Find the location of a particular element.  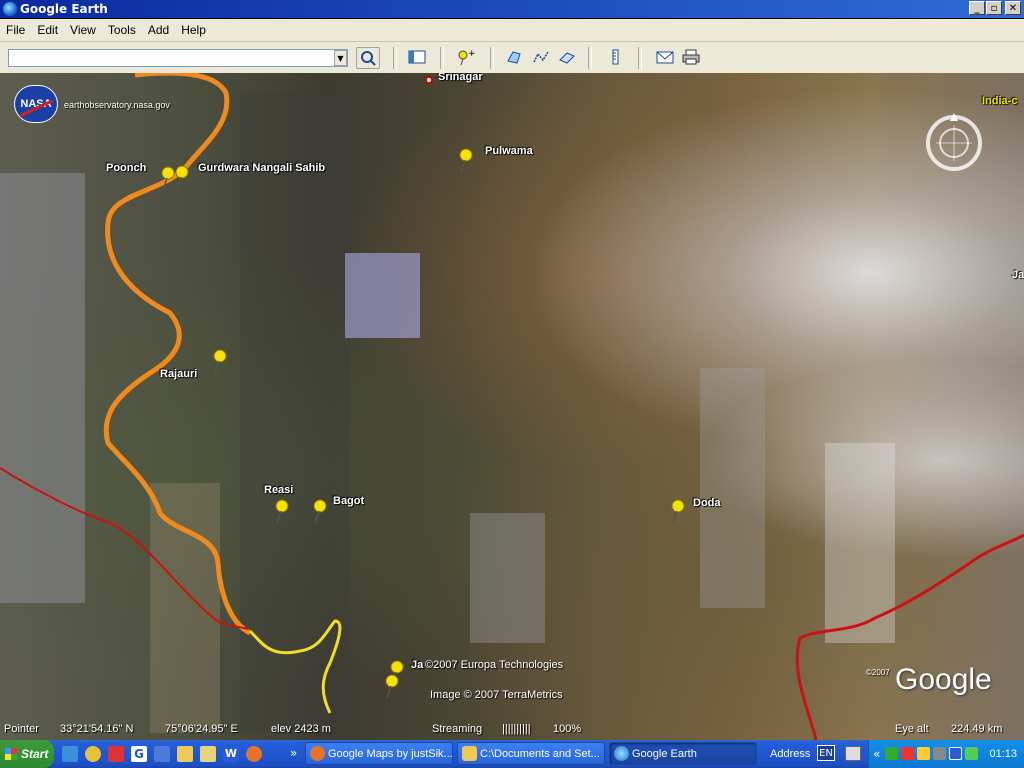

eye-alt-value: 224.49 km is located at coordinates (977, 729).